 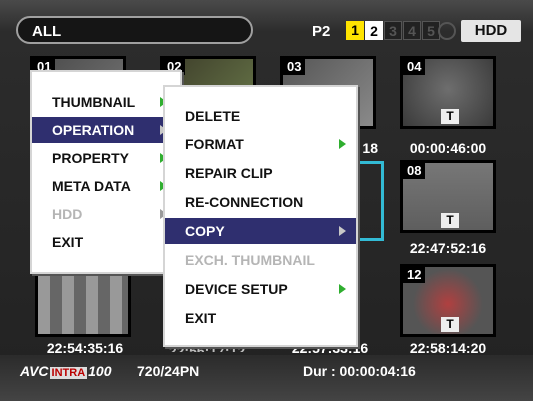 I want to click on menu-item-property: PROPERTY, so click(x=106, y=158).